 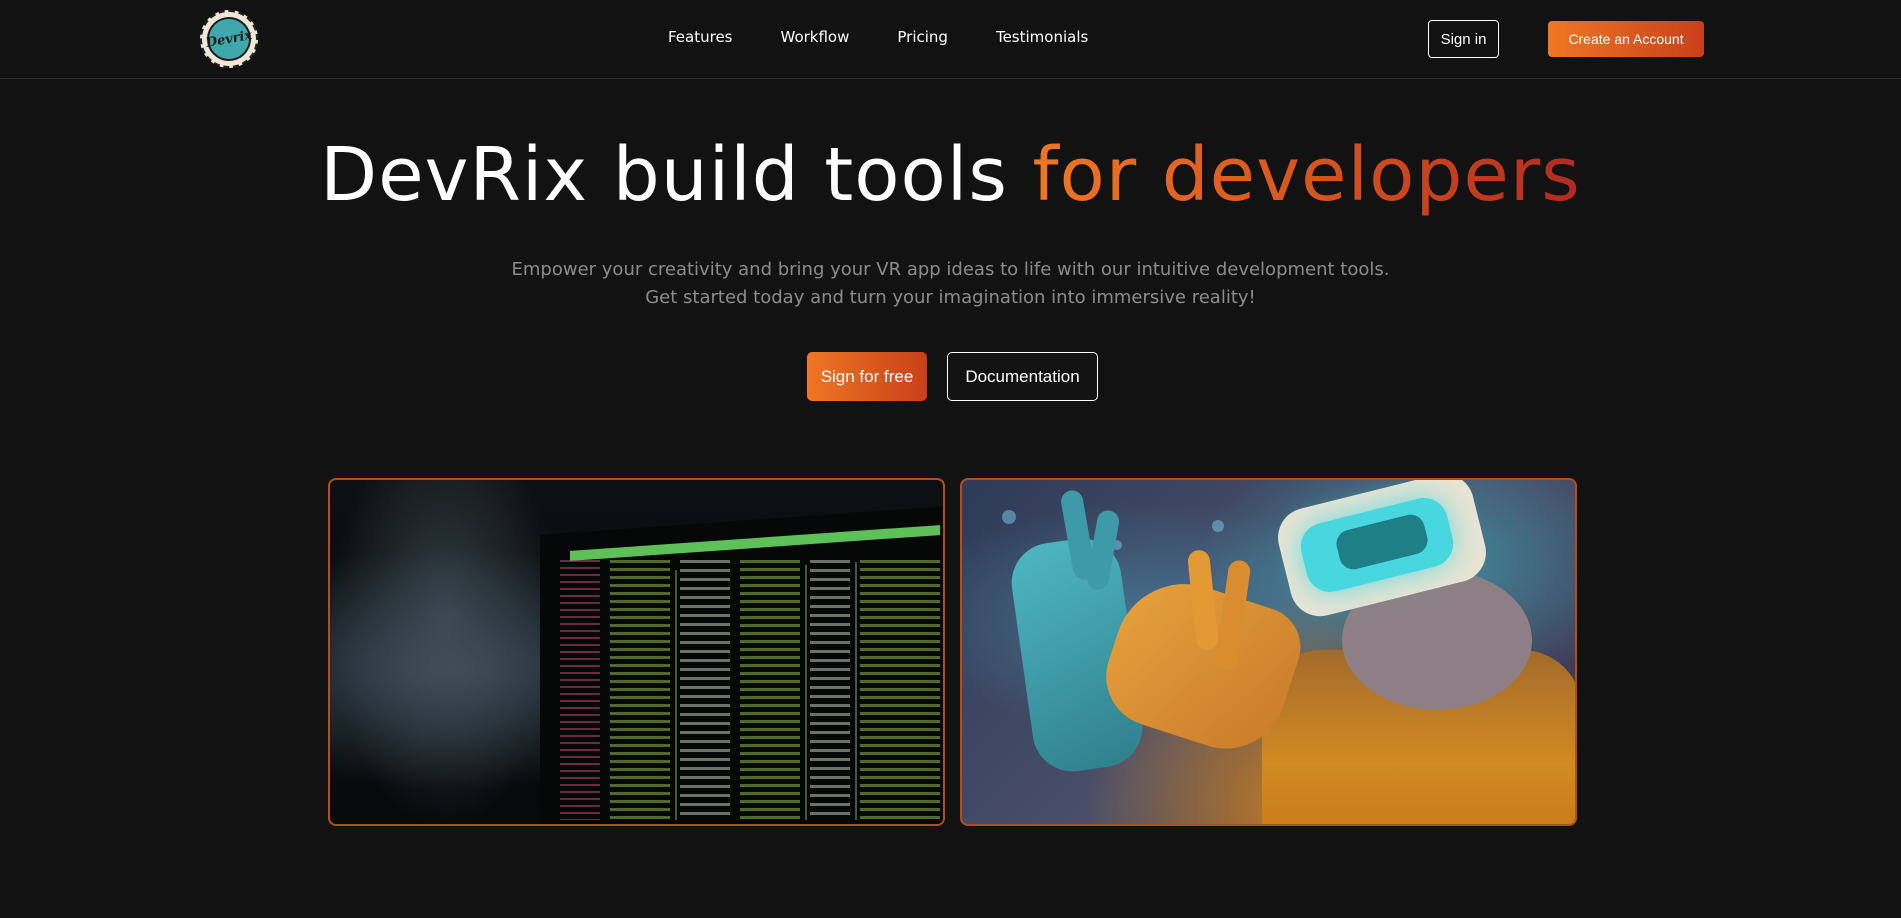 I want to click on terminal-screen-photo, so click(x=636, y=652).